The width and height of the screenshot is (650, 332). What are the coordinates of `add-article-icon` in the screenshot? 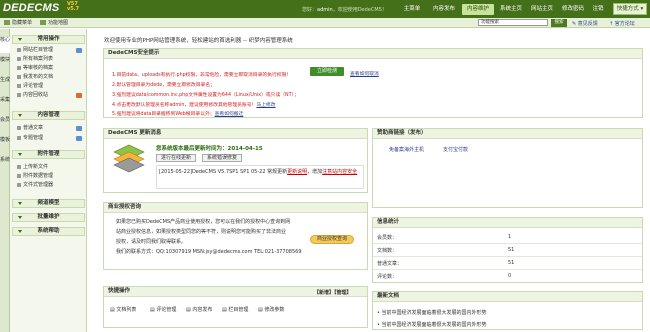 It's located at (79, 128).